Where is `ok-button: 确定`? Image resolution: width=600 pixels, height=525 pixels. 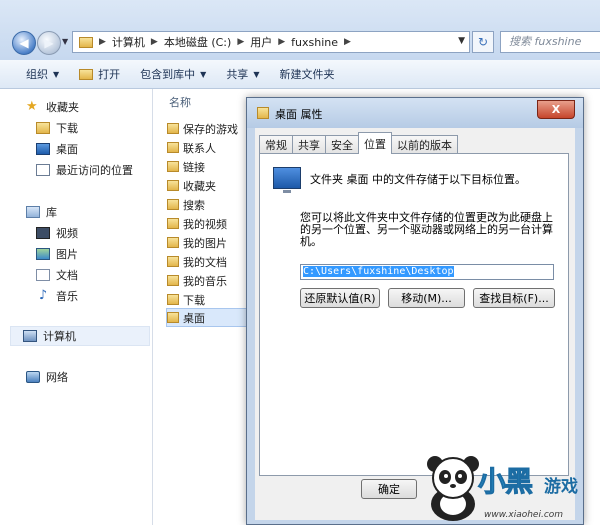
ok-button: 确定 is located at coordinates (389, 489).